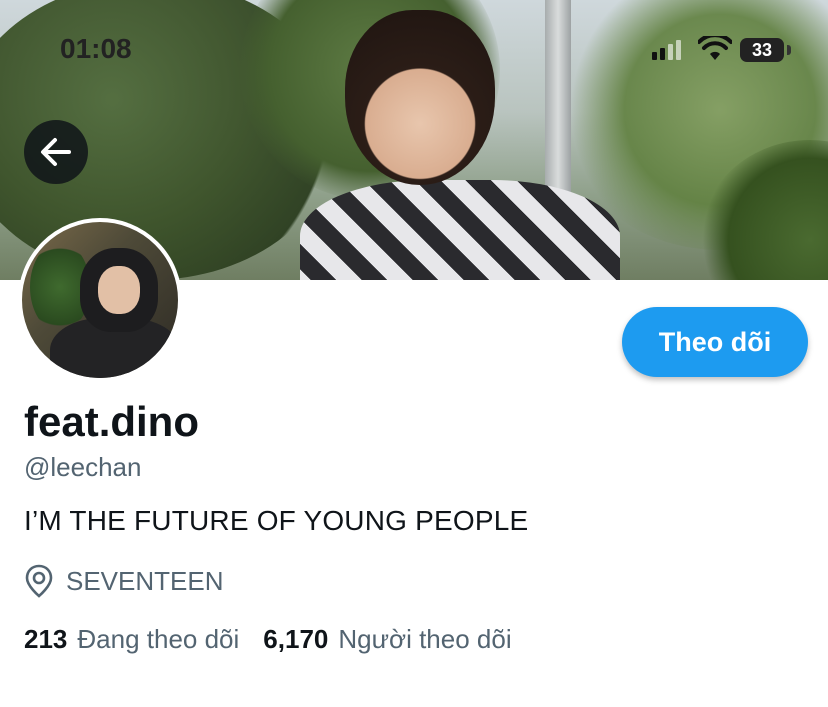 This screenshot has width=828, height=707. What do you see at coordinates (119, 290) in the screenshot?
I see `avatar-face` at bounding box center [119, 290].